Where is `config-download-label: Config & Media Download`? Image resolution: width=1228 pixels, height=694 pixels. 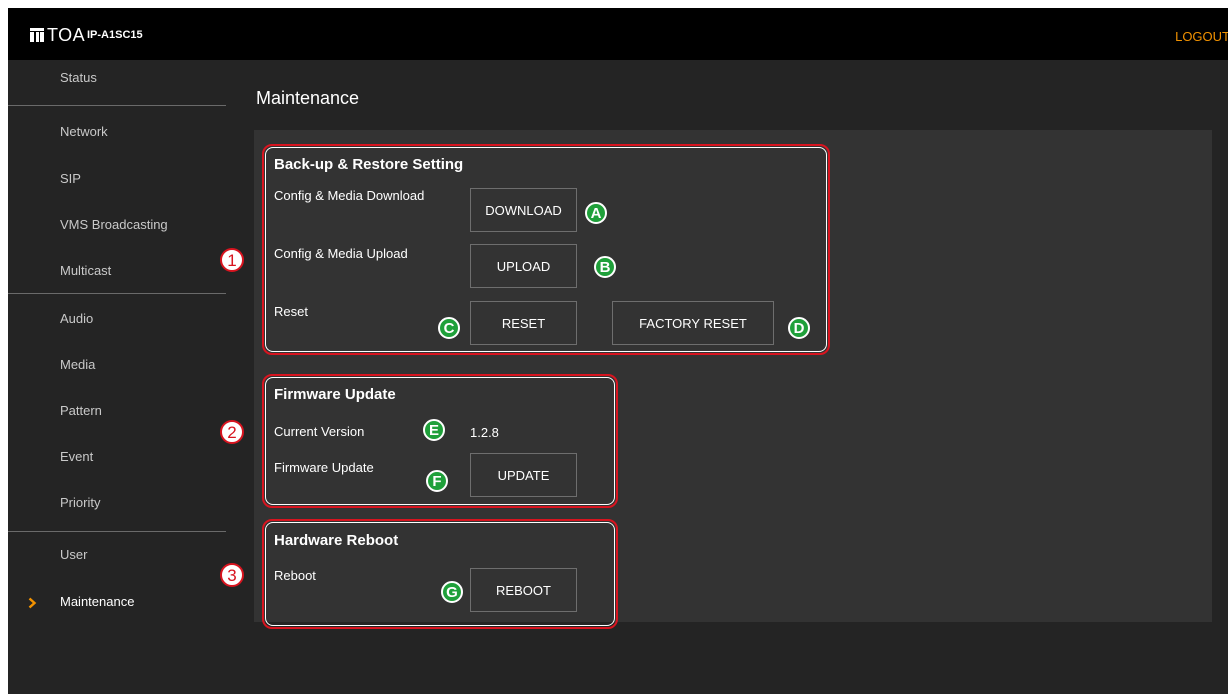 config-download-label: Config & Media Download is located at coordinates (349, 195).